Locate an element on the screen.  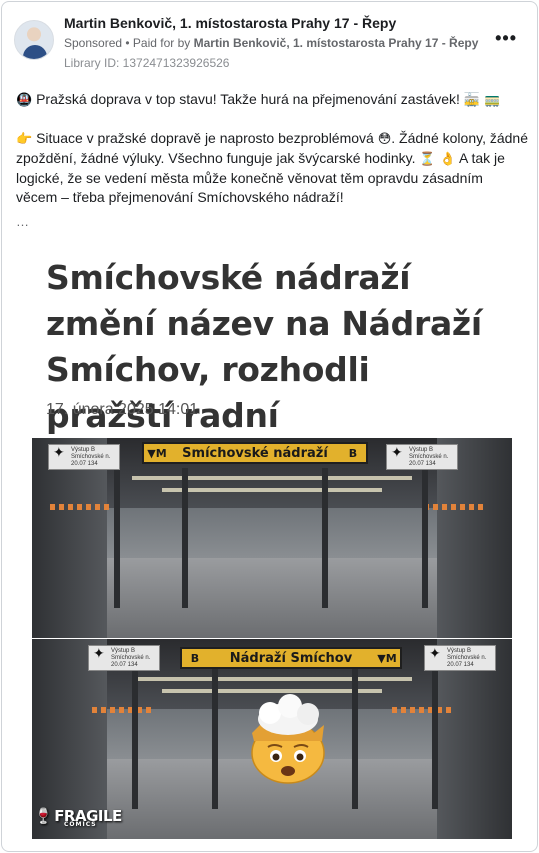
station-sign-top: ▼M Smíchovské nádraží B is located at coordinates (255, 453).